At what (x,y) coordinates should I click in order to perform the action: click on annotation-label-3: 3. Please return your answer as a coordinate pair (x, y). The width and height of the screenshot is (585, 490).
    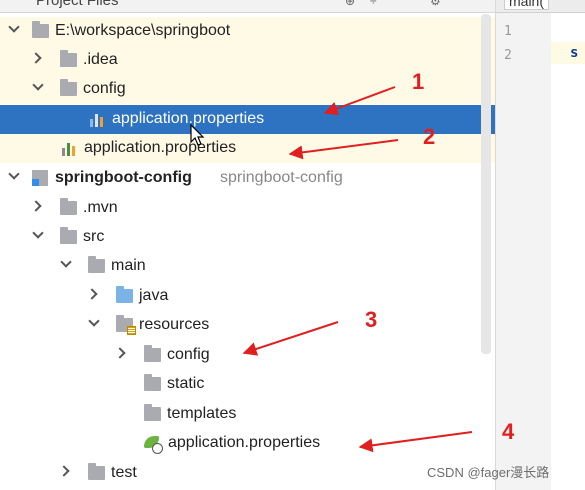
    Looking at the image, I should click on (371, 319).